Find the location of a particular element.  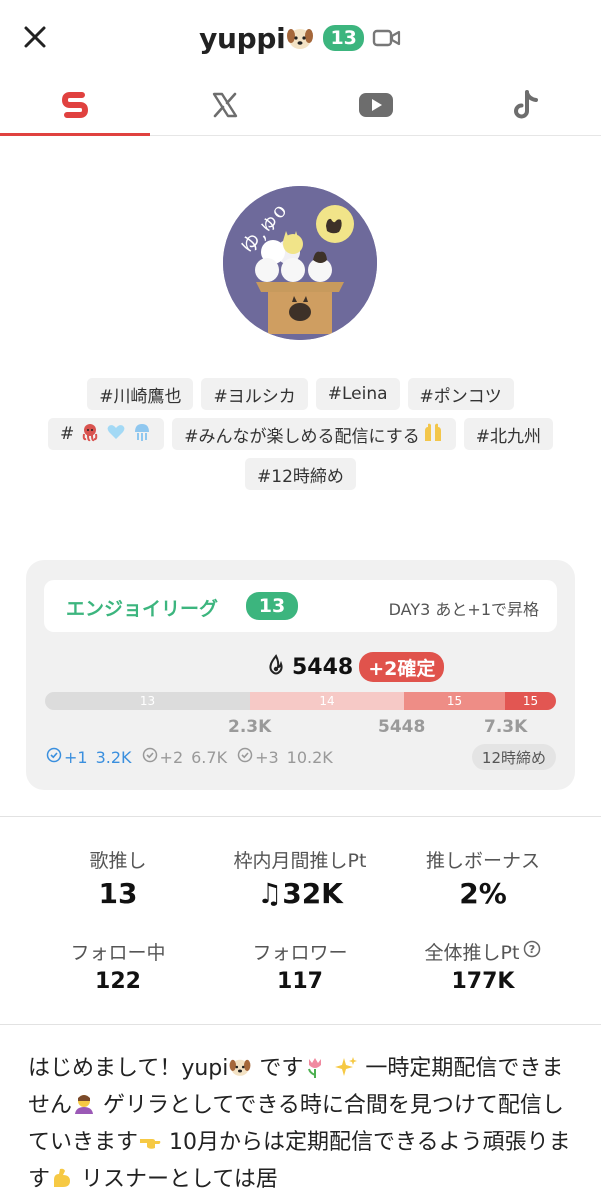

stat-label: 枠内月間推しPt is located at coordinates (300, 861).